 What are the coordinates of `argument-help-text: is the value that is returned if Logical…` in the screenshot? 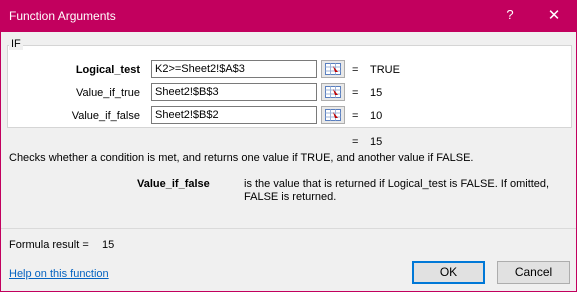 It's located at (397, 190).